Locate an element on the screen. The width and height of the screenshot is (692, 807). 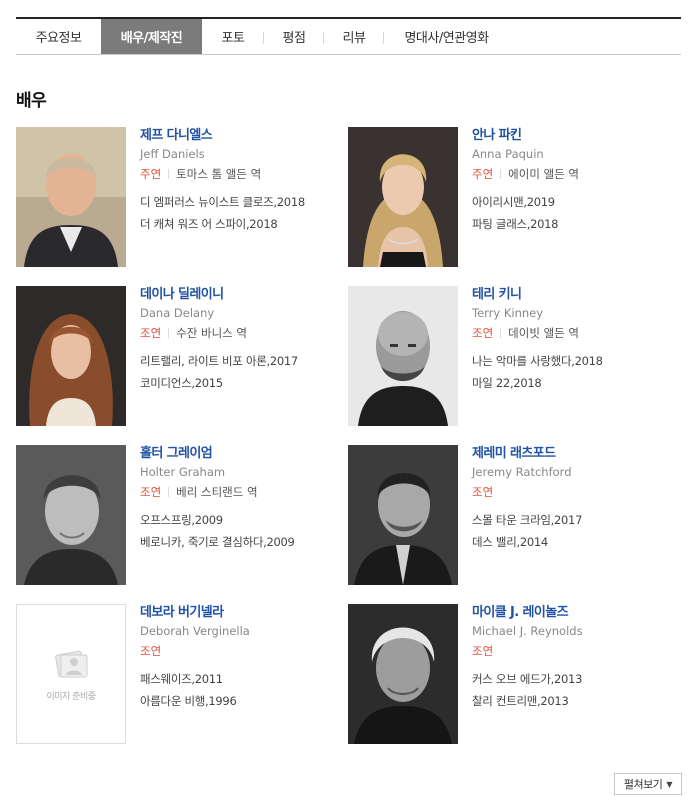
filmography-item: 나는 악마를 사랑했다,2018 is located at coordinates (577, 361).